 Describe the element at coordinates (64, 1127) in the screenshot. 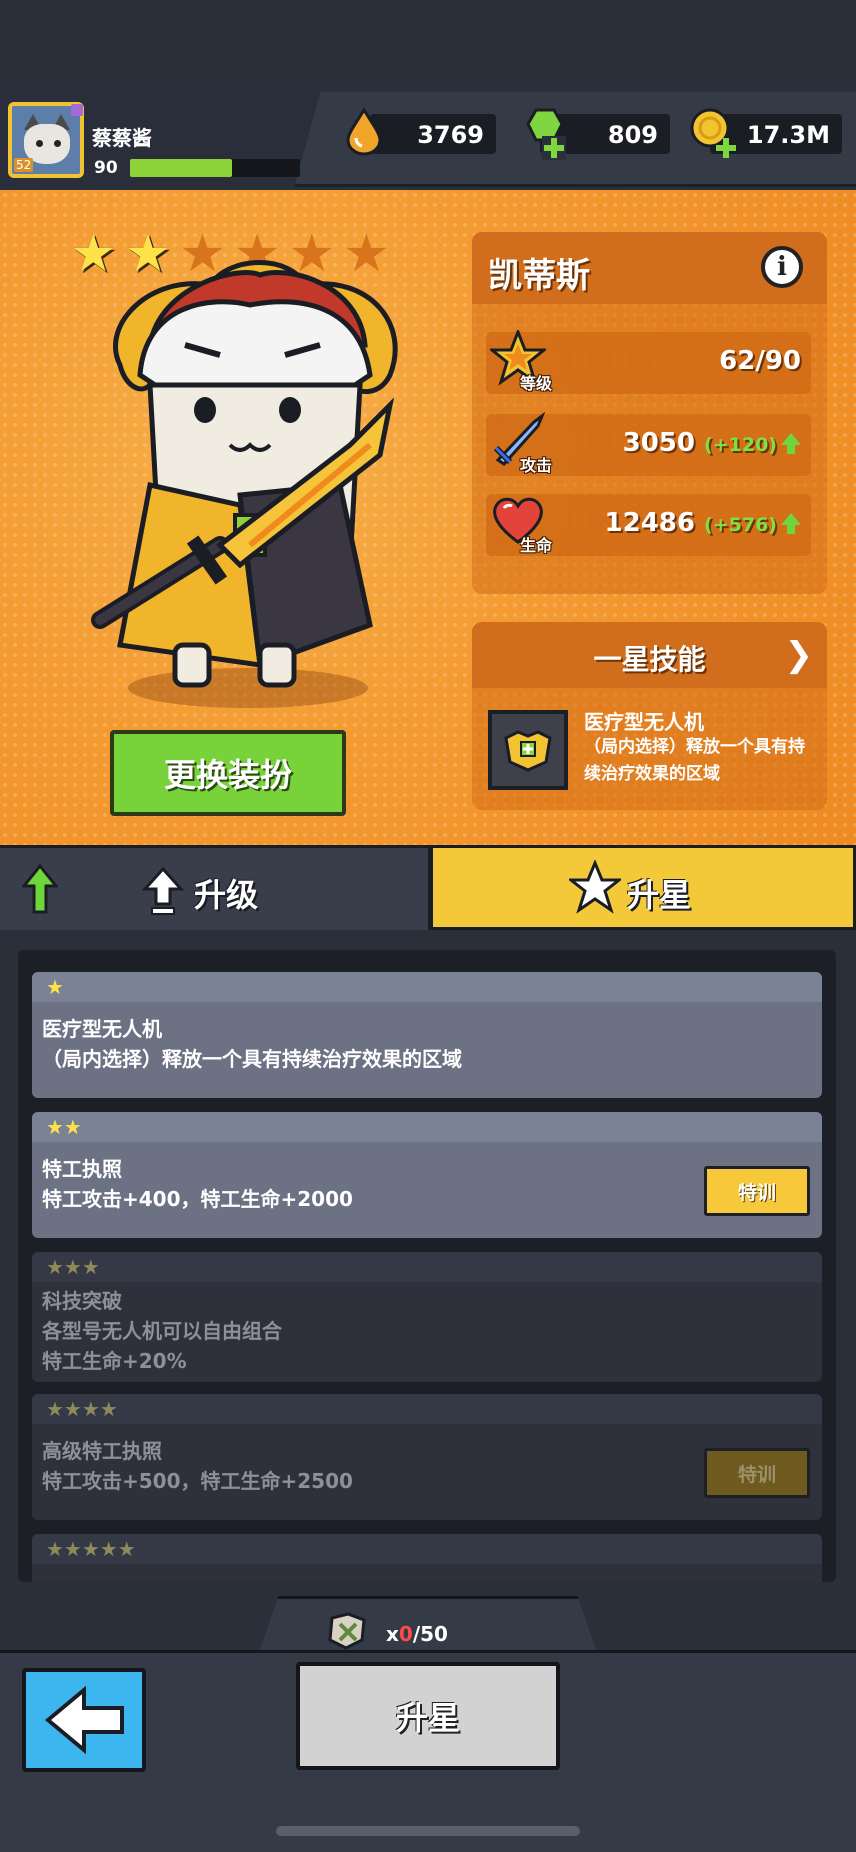

I see `star-rating: ★★` at that location.